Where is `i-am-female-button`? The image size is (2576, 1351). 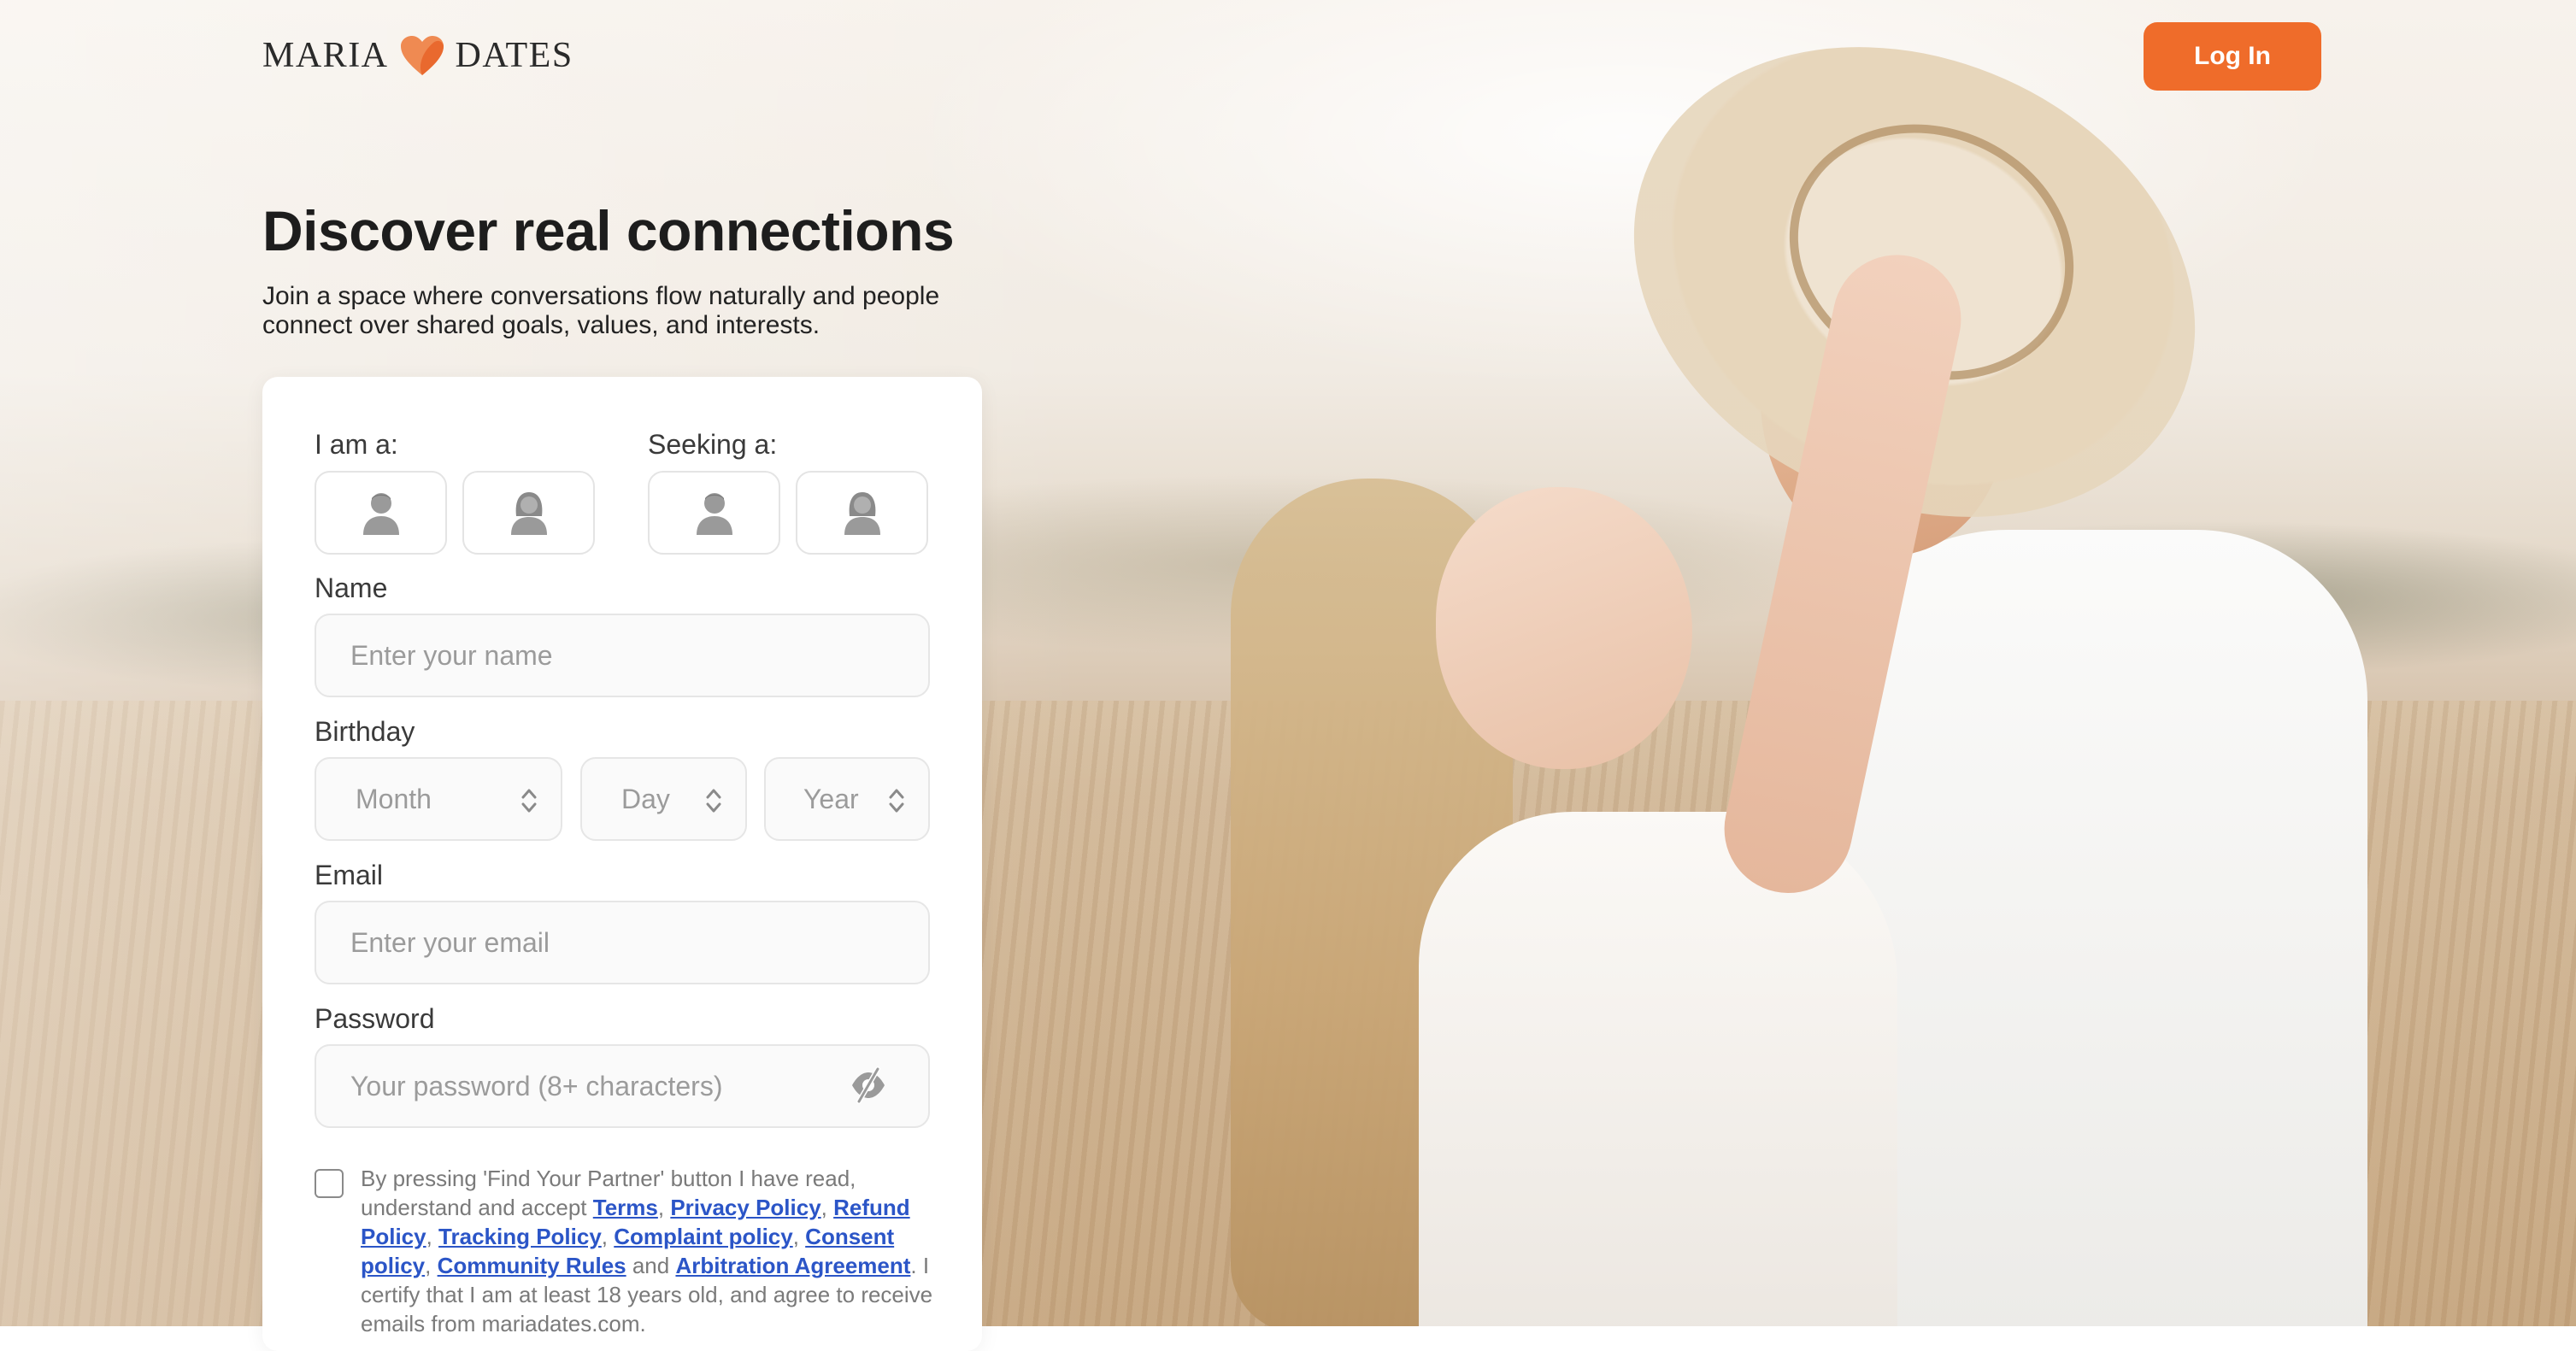 i-am-female-button is located at coordinates (528, 513).